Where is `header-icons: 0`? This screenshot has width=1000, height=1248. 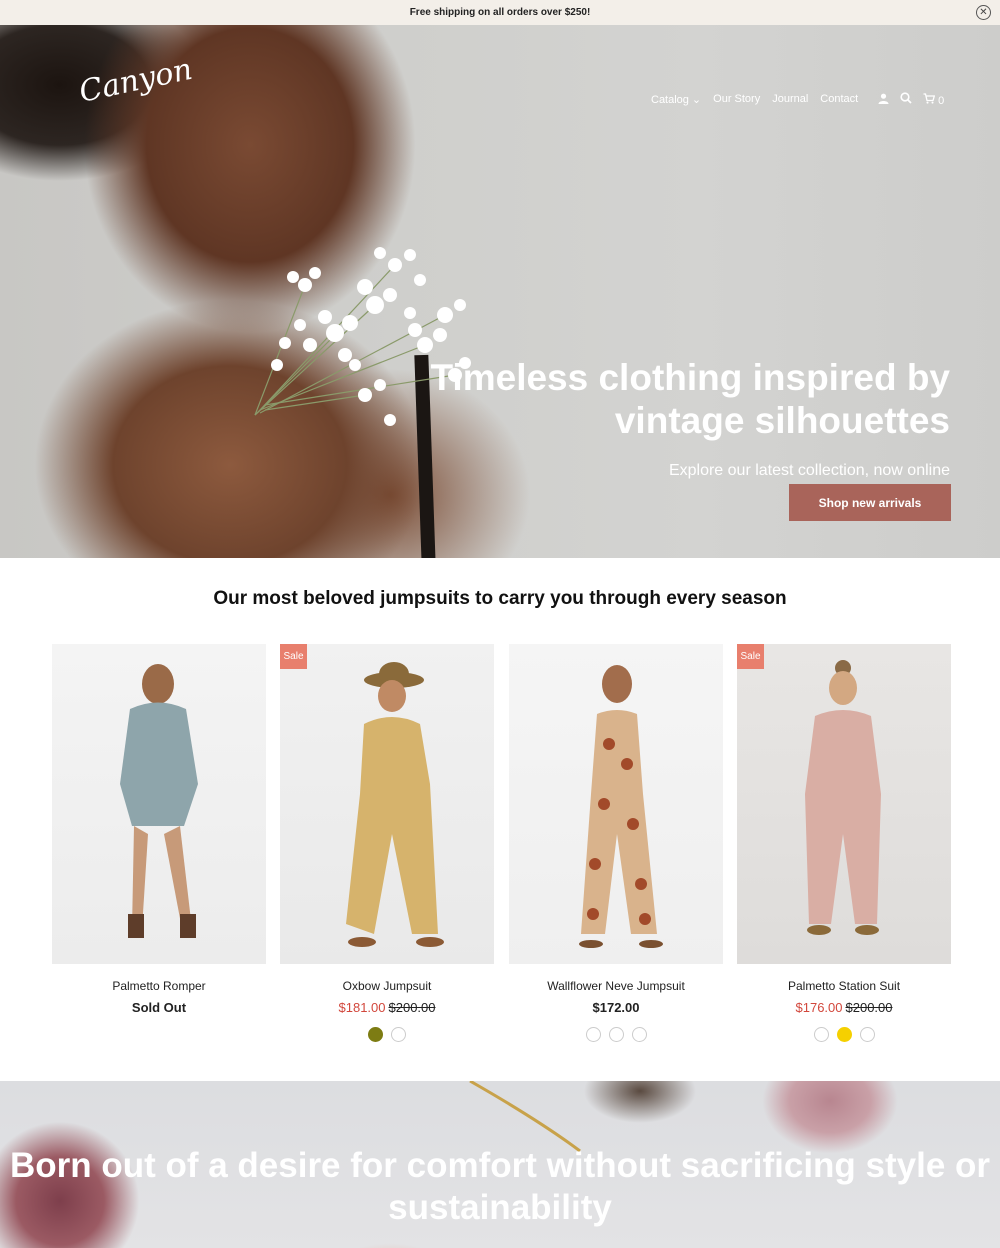 header-icons: 0 is located at coordinates (911, 99).